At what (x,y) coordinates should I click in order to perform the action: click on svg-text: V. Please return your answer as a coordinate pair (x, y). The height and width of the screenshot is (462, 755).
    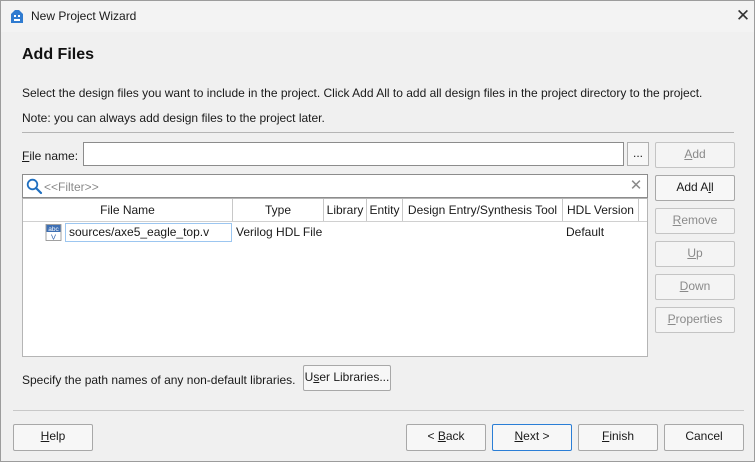
    Looking at the image, I should click on (53, 236).